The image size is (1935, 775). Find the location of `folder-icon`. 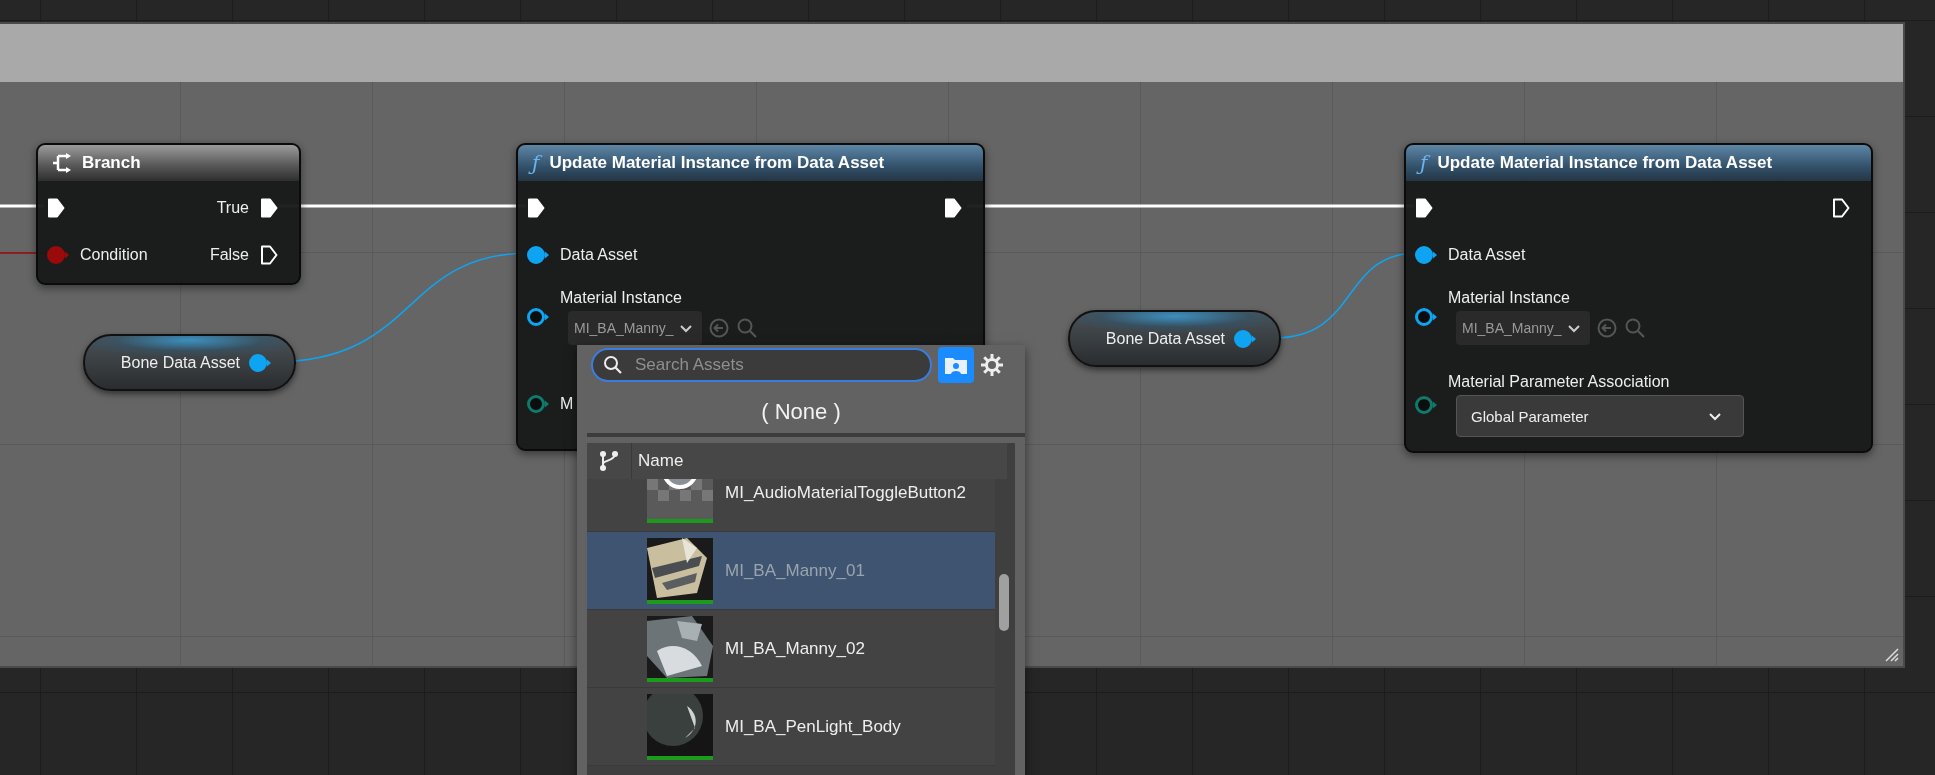

folder-icon is located at coordinates (956, 365).